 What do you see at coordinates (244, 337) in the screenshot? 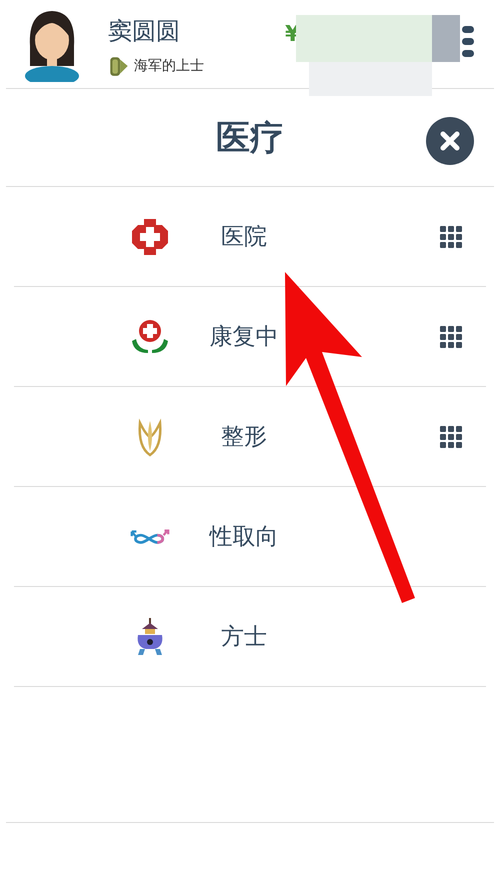
I see `category-label: 康复中` at bounding box center [244, 337].